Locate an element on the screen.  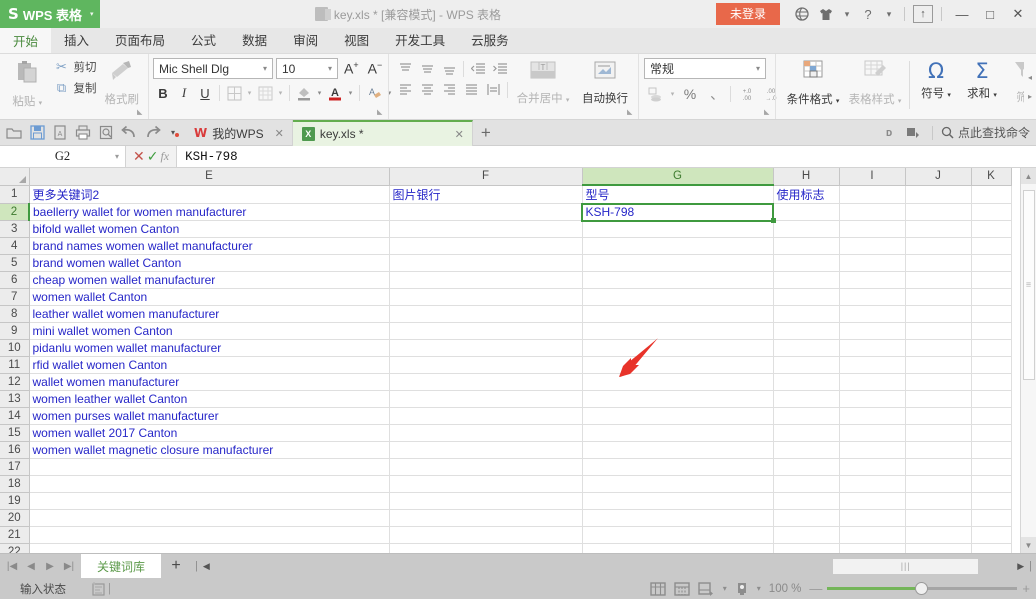
cell-F12 is located at coordinates (486, 382).